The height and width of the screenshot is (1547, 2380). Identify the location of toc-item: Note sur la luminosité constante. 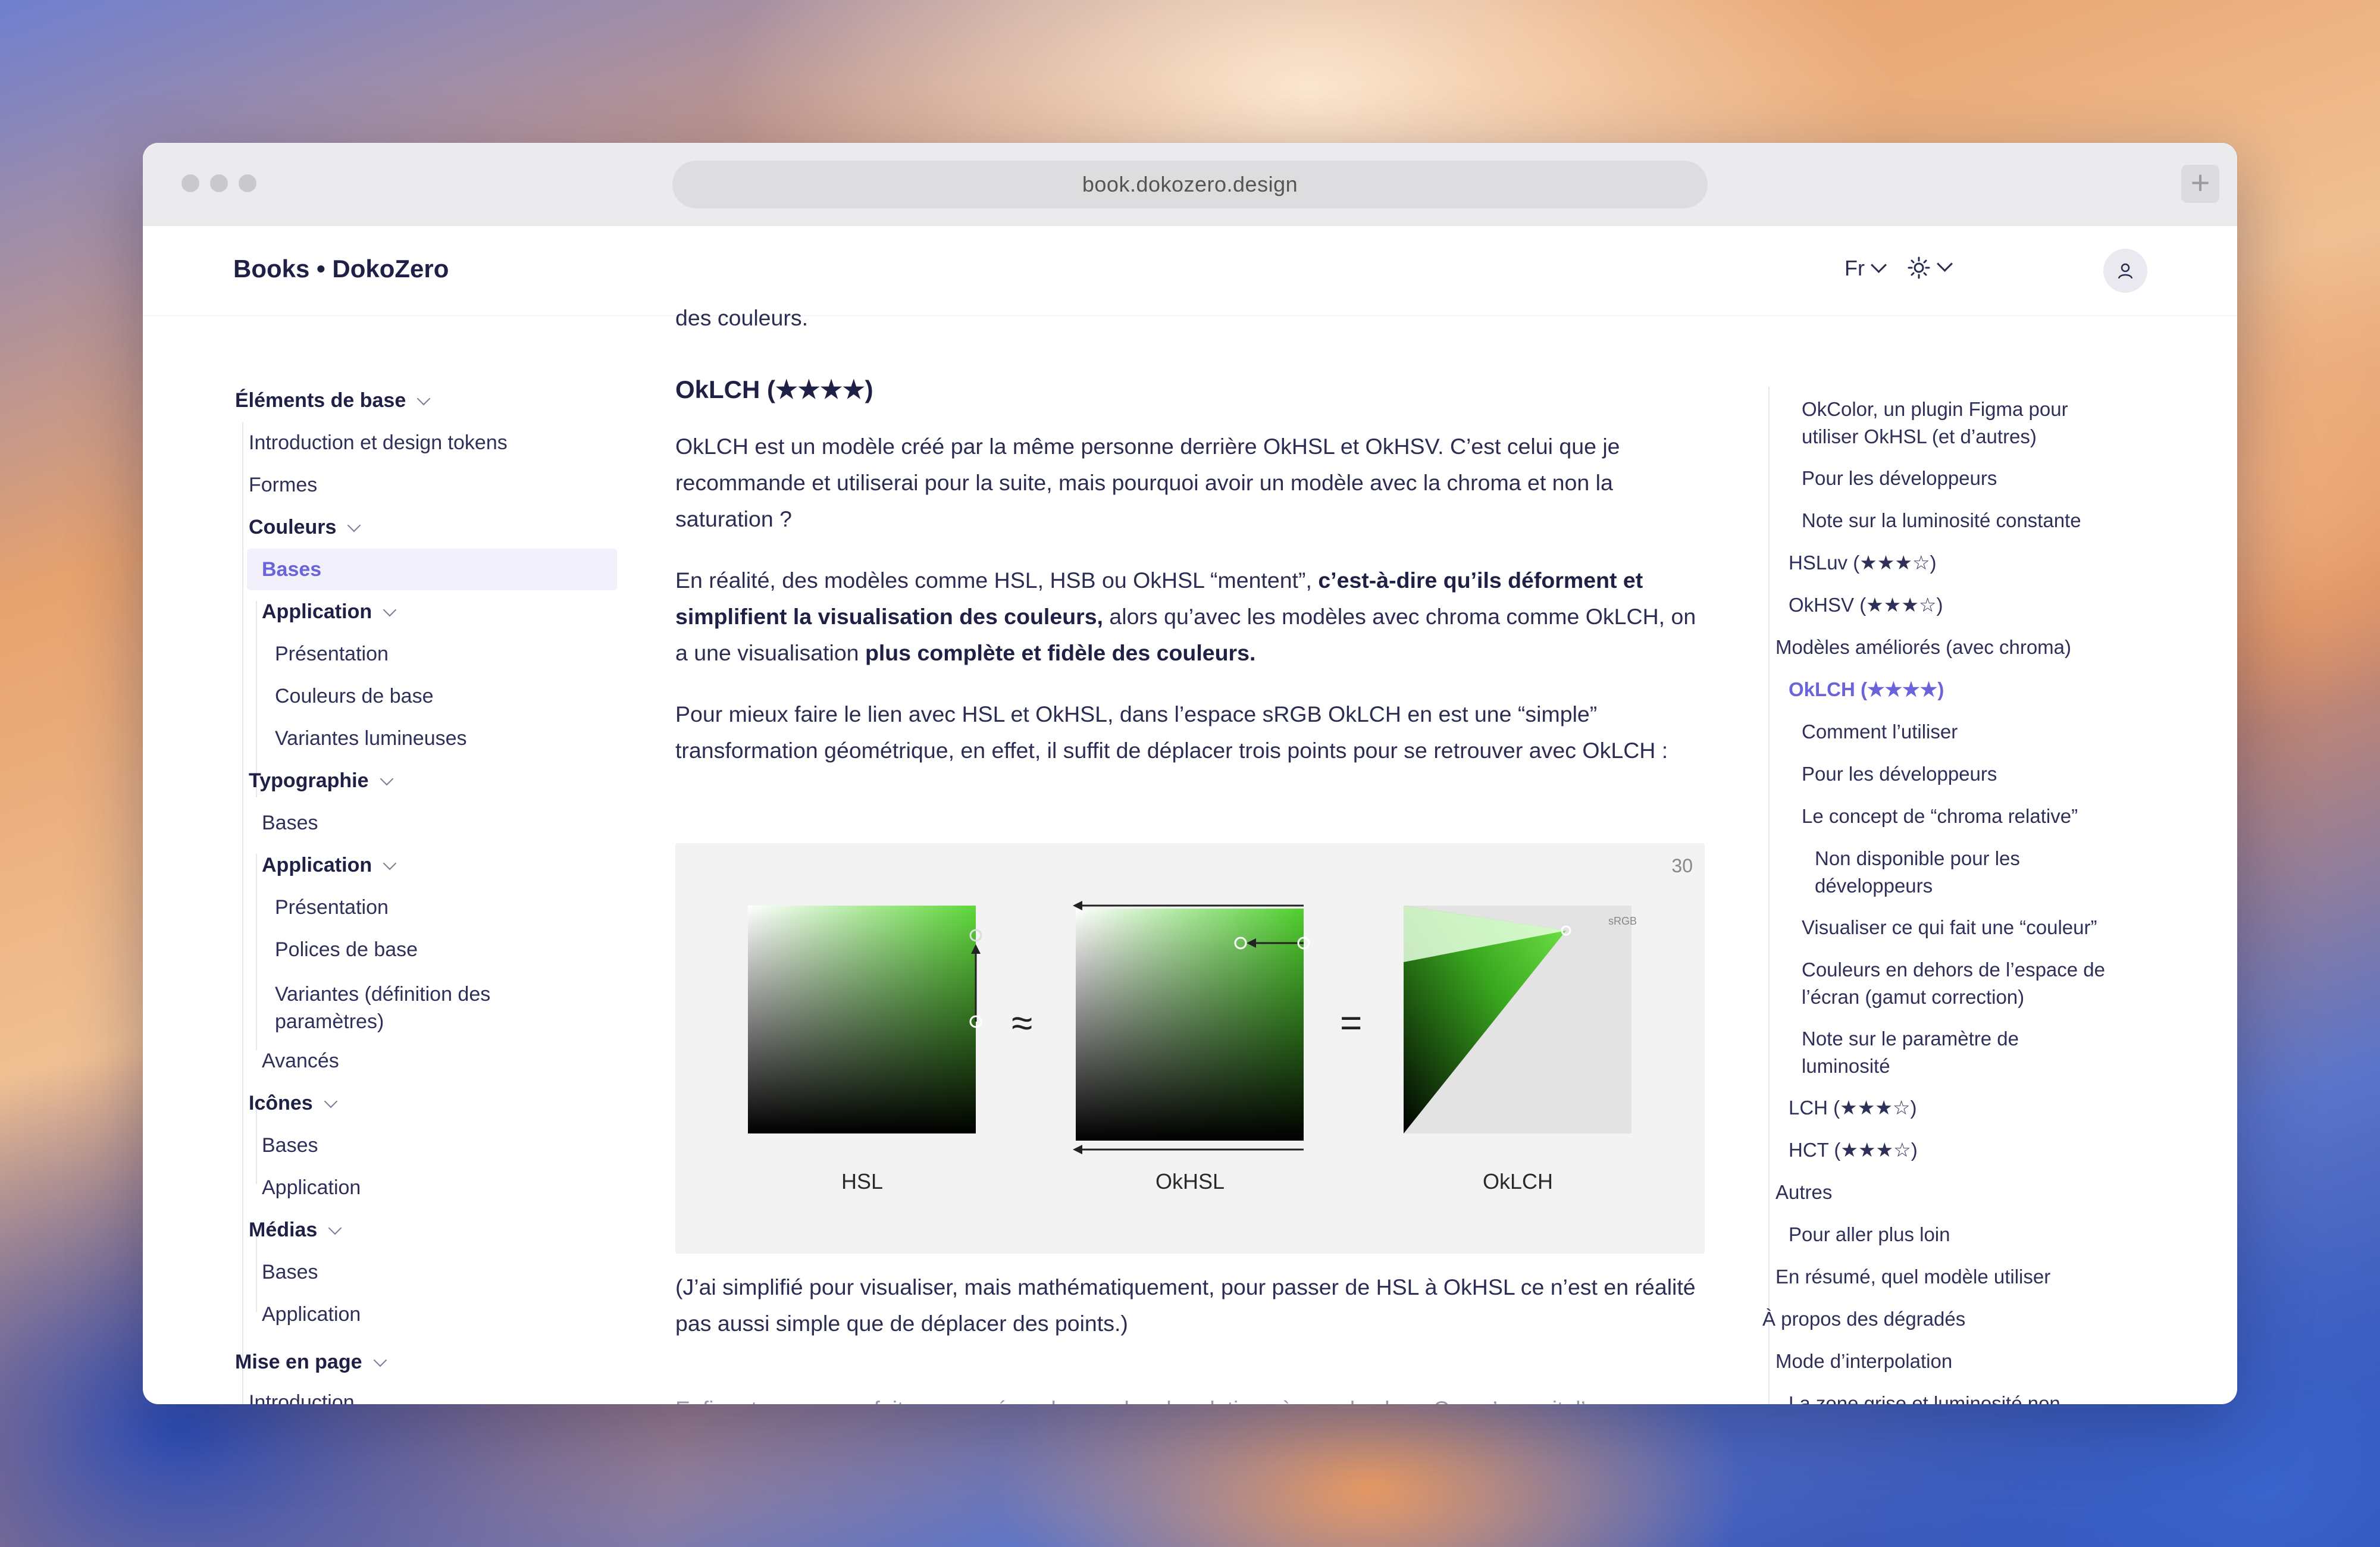
(1941, 520).